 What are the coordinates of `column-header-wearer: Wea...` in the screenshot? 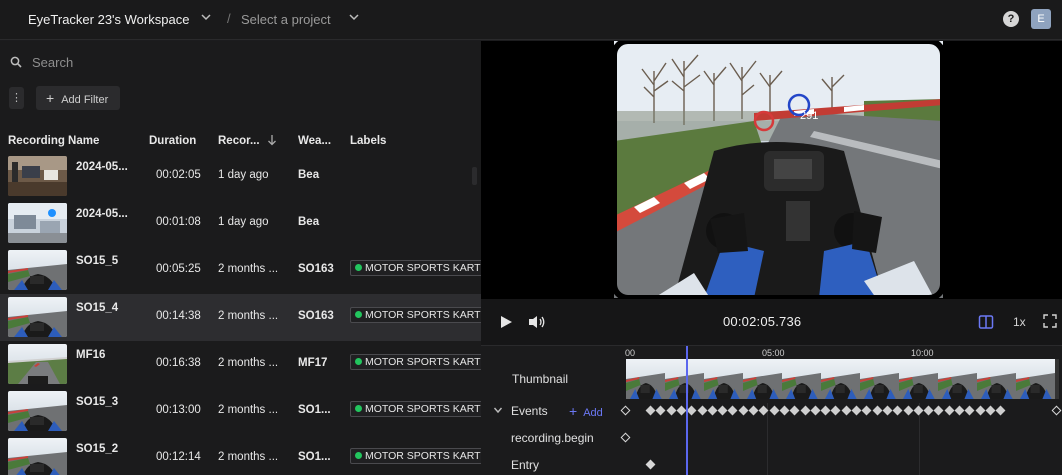 It's located at (314, 141).